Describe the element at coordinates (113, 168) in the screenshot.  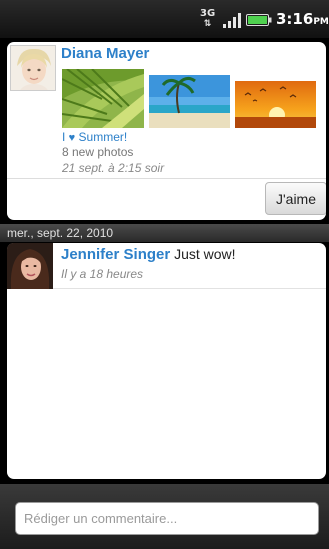
I see `post-timestamp: 21 sept. à 2:15 soir` at that location.